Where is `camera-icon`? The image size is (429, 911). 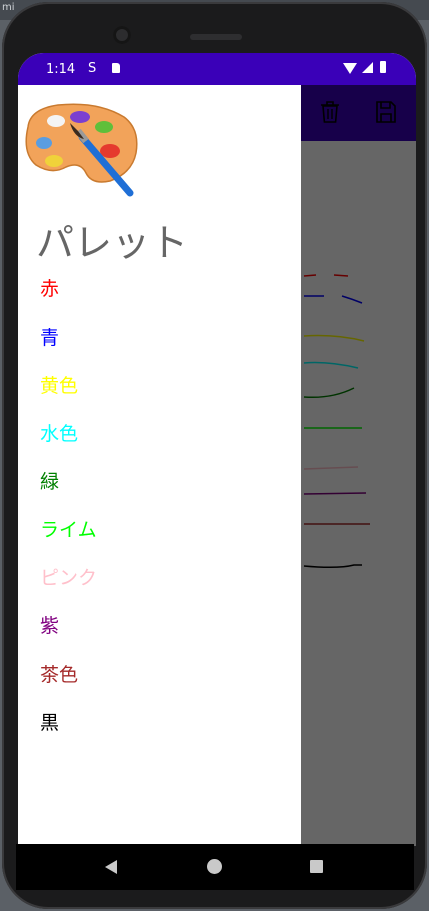
camera-icon is located at coordinates (122, 35).